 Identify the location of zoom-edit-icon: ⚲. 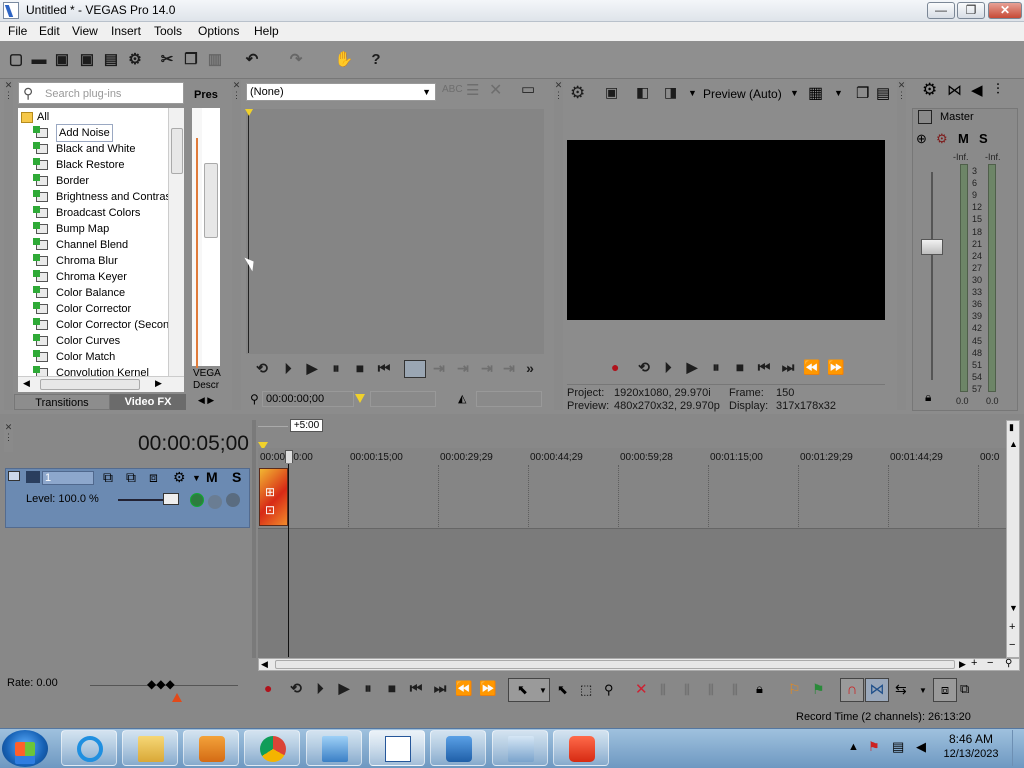
(609, 690).